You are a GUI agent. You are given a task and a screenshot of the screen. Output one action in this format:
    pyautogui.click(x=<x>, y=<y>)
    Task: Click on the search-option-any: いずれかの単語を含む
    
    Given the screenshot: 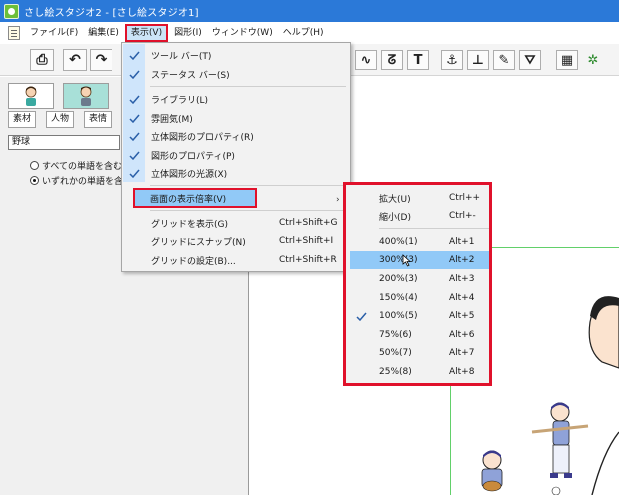 What is the action you would take?
    pyautogui.click(x=81, y=180)
    